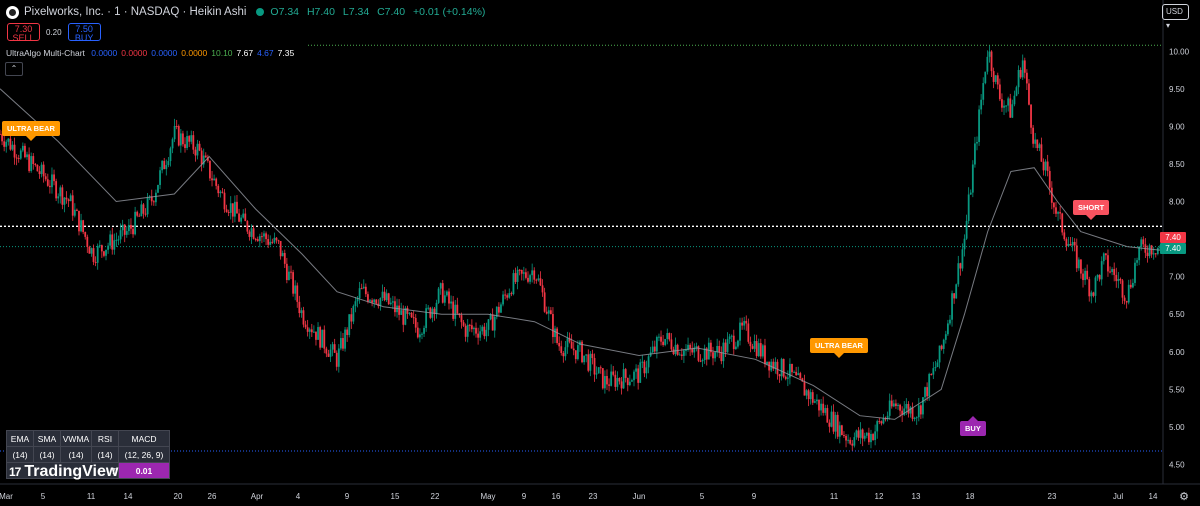  I want to click on open-value: O7.34, so click(285, 12).